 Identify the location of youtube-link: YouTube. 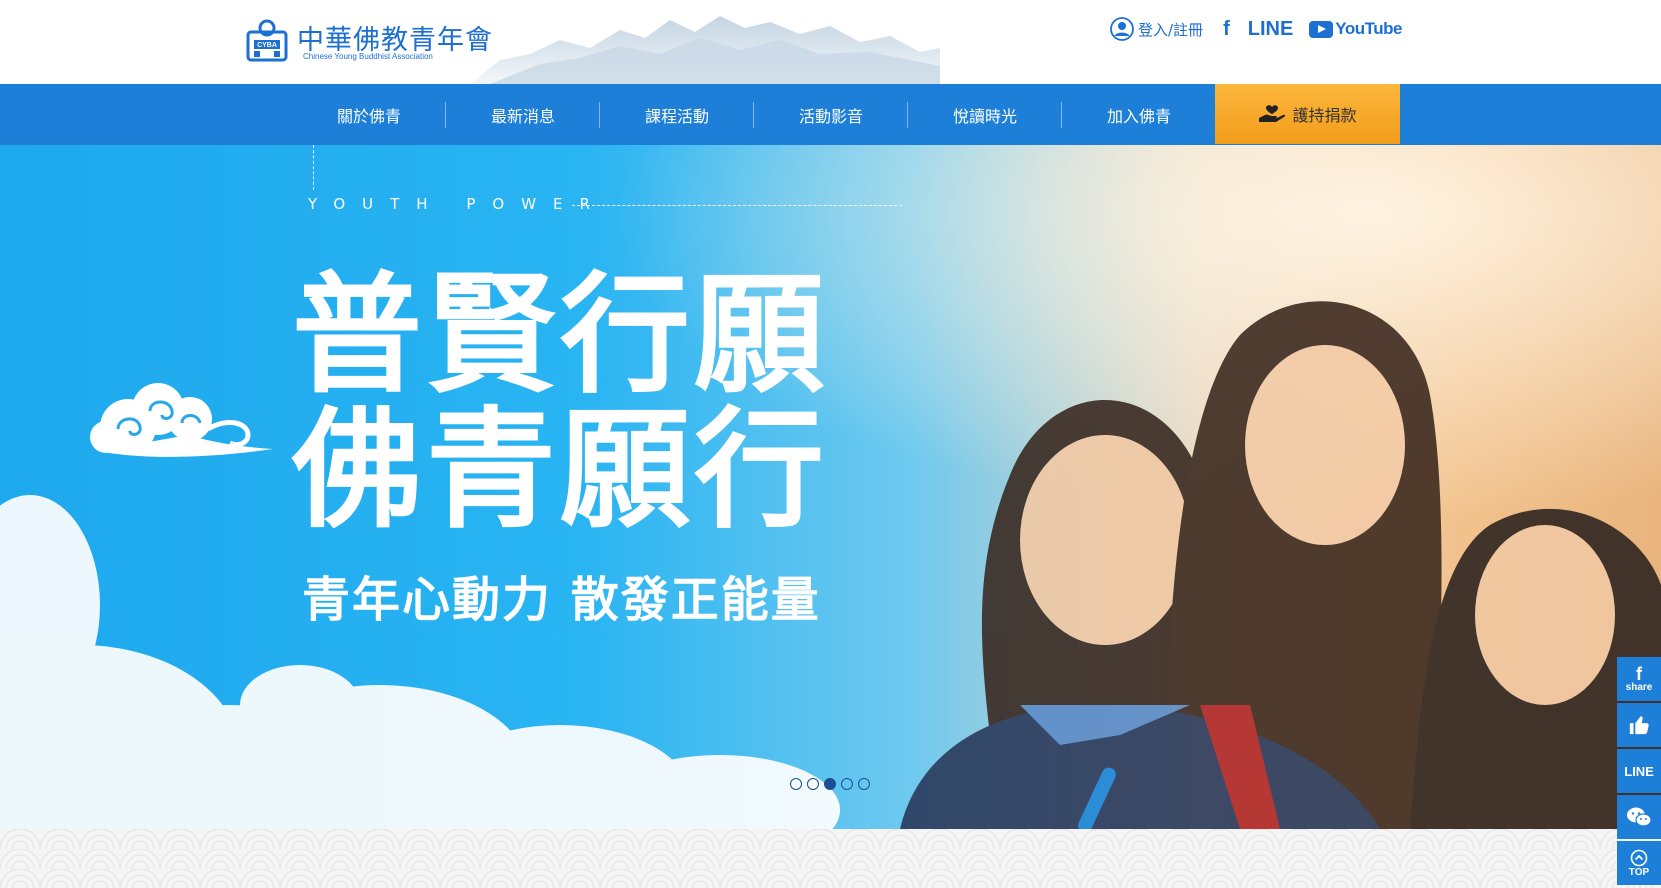
(1355, 29).